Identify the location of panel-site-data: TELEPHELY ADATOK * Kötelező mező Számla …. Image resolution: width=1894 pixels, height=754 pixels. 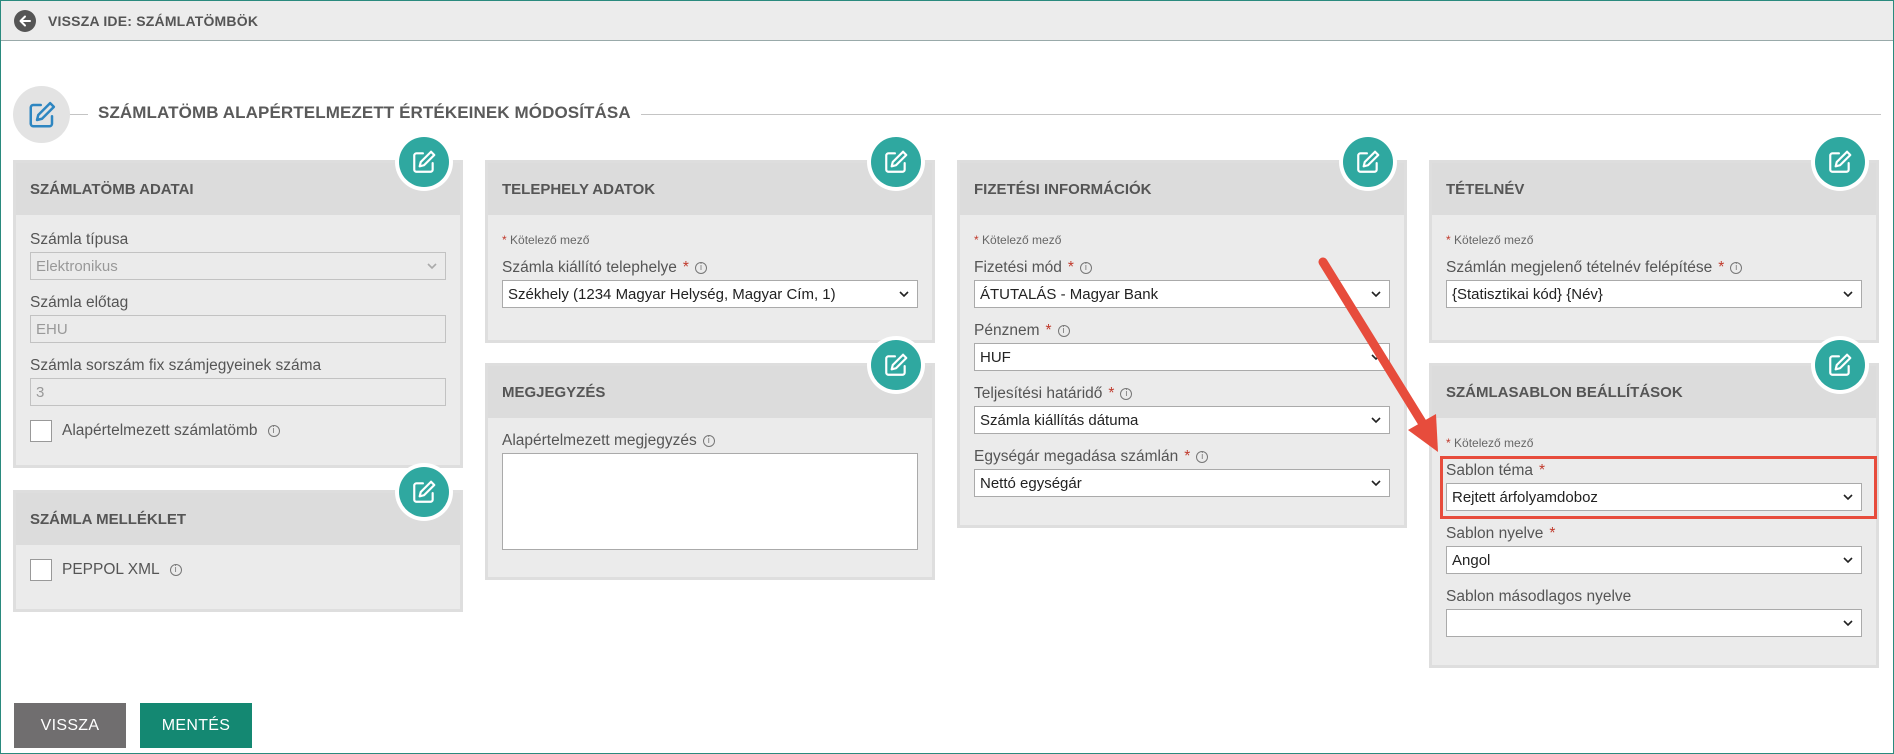
(710, 251).